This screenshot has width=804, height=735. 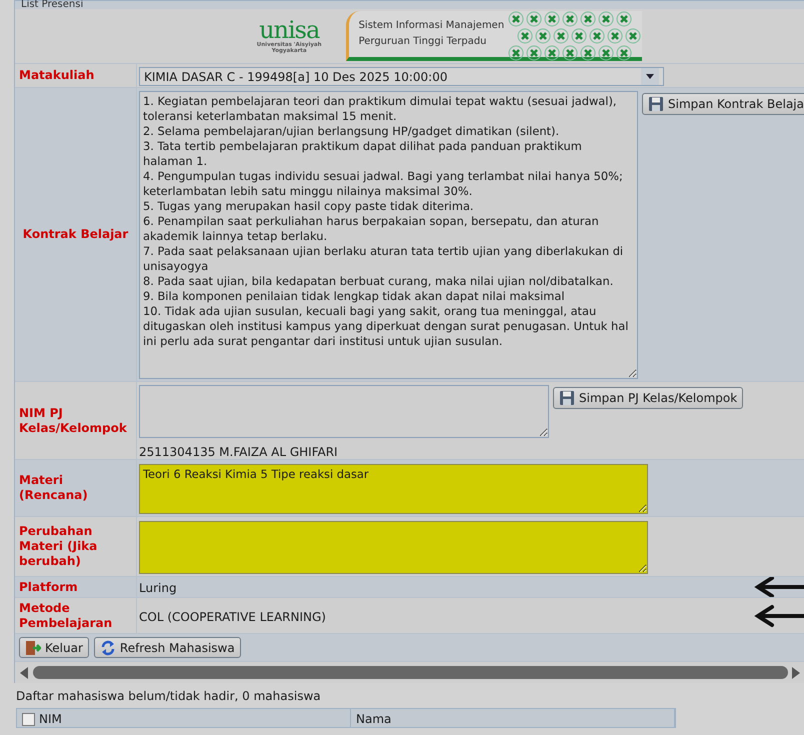 What do you see at coordinates (239, 451) in the screenshot?
I see `student-name: 2511304135 M.FAIZA AL GHIFARI` at bounding box center [239, 451].